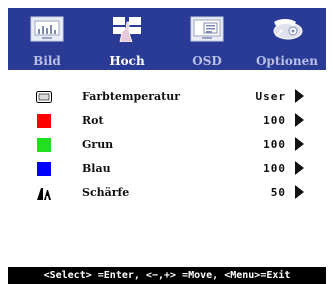 The height and width of the screenshot is (284, 333). Describe the element at coordinates (167, 194) in the screenshot. I see `row-schaerfe: Schärfe 50` at that location.